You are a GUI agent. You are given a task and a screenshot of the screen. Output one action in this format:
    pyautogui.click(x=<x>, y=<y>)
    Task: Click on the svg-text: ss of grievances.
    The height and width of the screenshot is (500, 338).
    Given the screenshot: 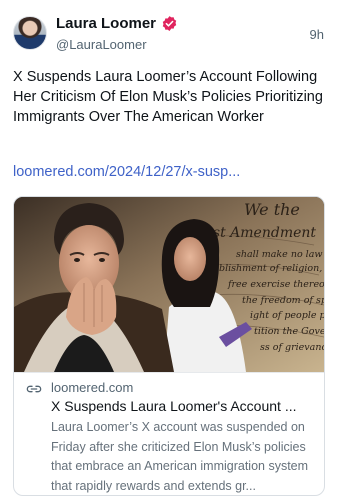 What is the action you would take?
    pyautogui.click(x=292, y=347)
    